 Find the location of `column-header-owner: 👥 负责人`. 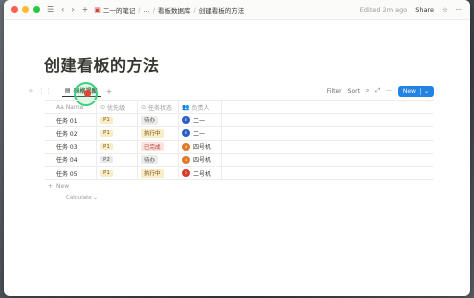

column-header-owner: 👥 负责人 is located at coordinates (200, 107).